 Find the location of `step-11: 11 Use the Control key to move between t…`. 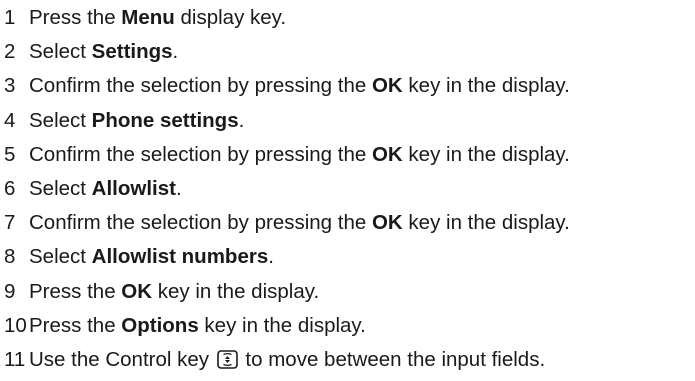

step-11: 11 Use the Control key to move between t… is located at coordinates (287, 362).